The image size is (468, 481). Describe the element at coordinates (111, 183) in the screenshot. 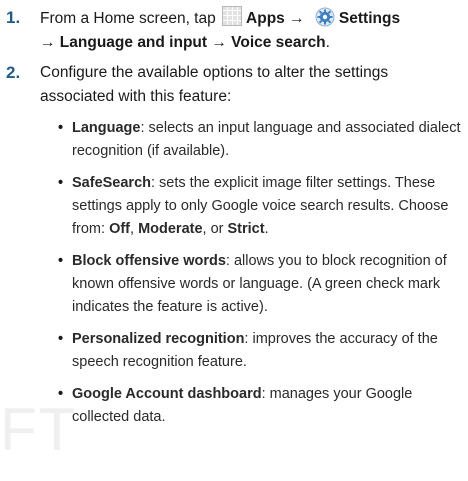

I see `option-term: SafeSearch` at that location.